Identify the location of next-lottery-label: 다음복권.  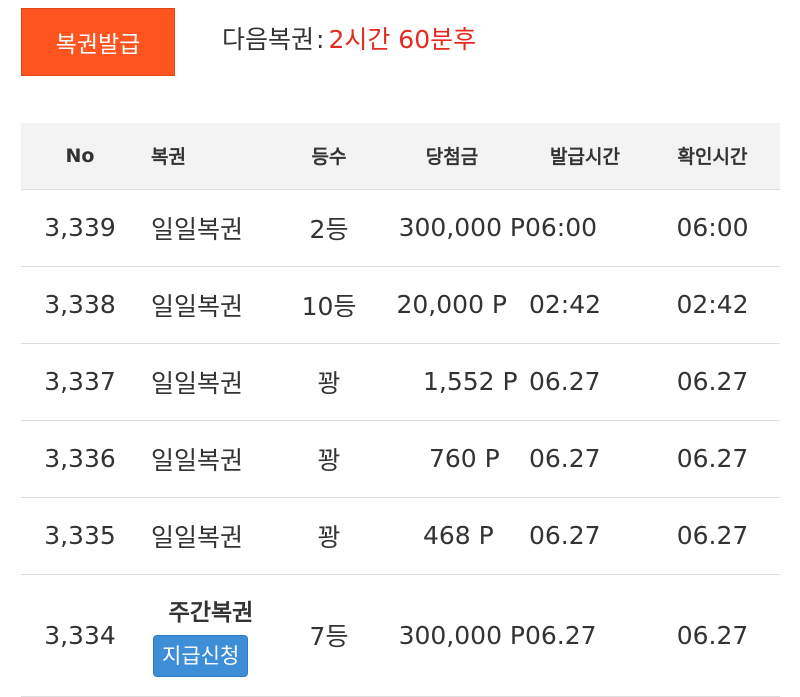
(268, 39).